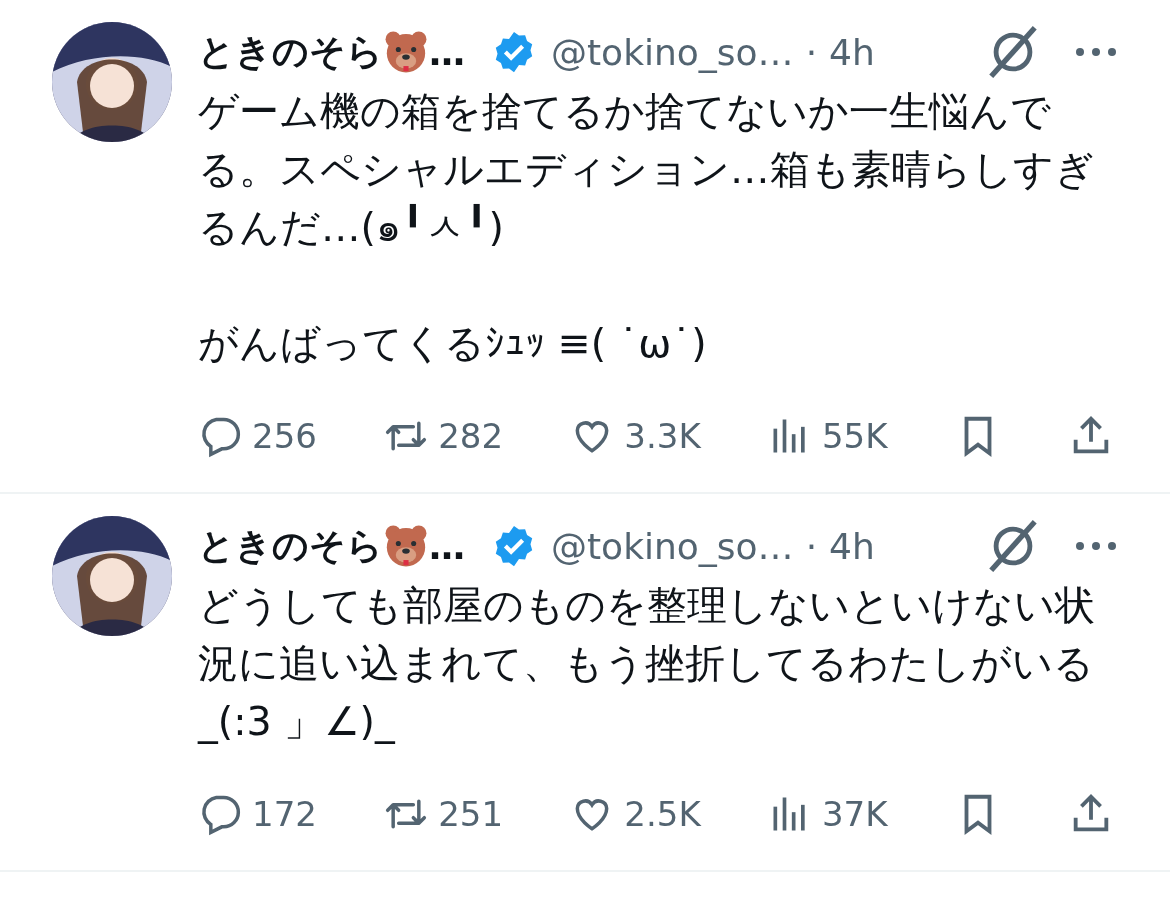  I want to click on reply-button: 172, so click(257, 814).